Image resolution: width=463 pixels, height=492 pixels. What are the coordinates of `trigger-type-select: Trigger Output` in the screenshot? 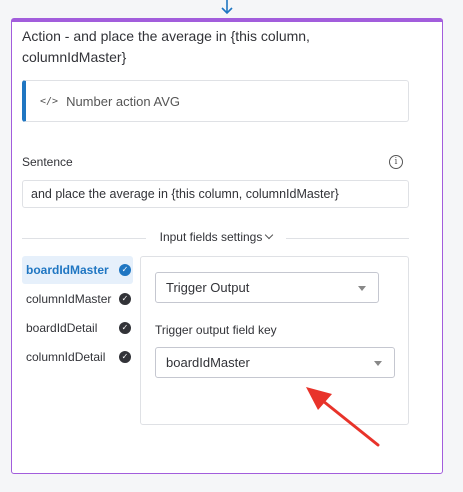 It's located at (267, 287).